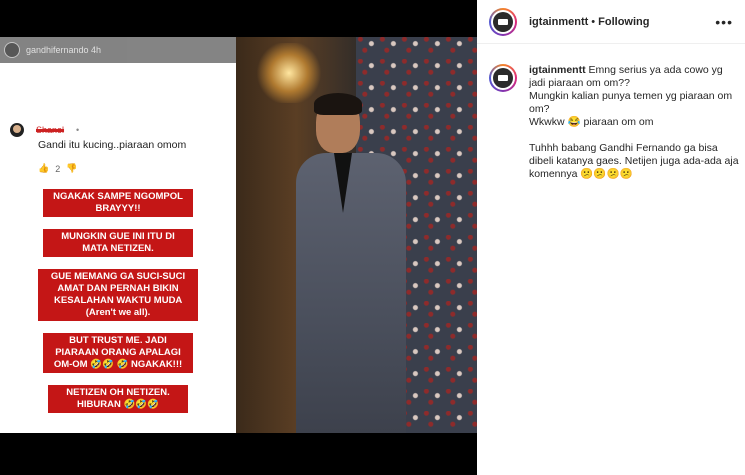 The image size is (745, 475). Describe the element at coordinates (12, 50) in the screenshot. I see `story-avatar` at that location.